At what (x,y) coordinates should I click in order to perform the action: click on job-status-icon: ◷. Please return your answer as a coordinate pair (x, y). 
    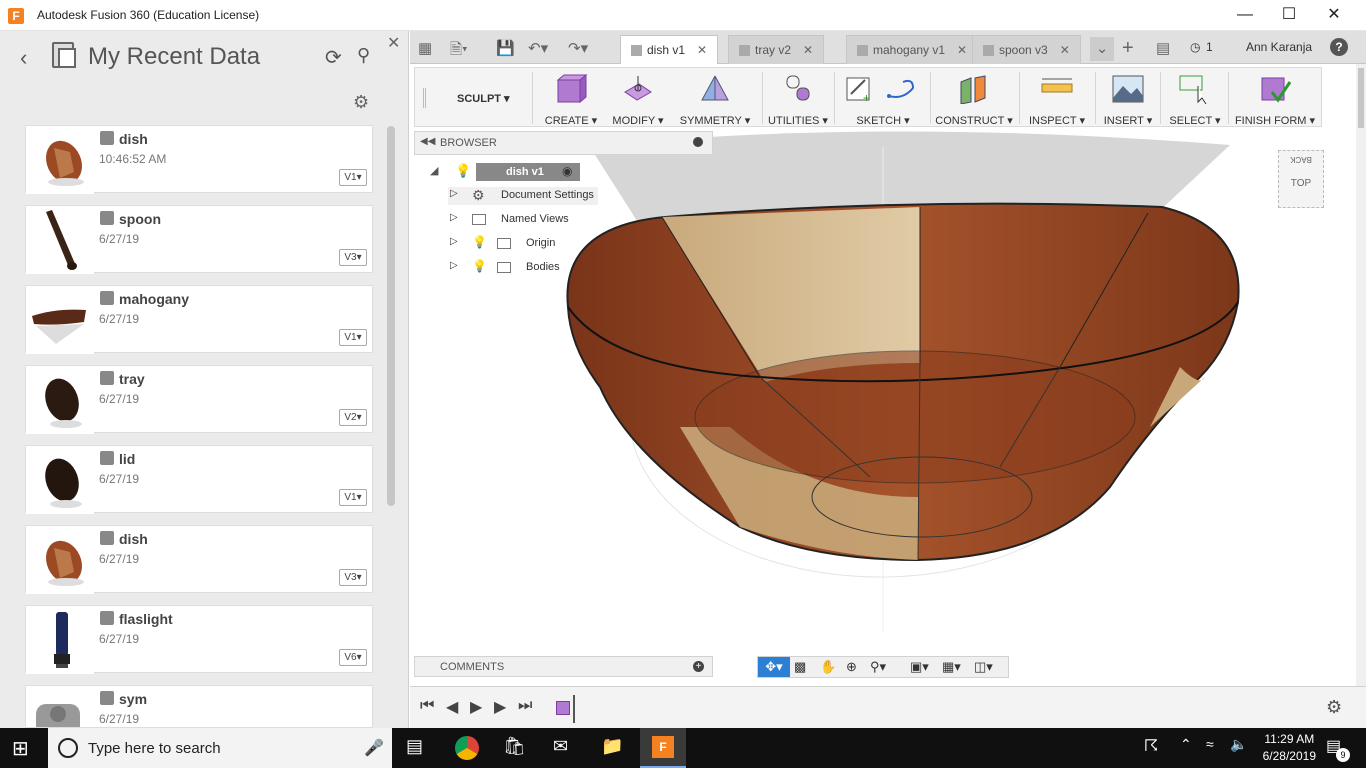
    Looking at the image, I should click on (1195, 47).